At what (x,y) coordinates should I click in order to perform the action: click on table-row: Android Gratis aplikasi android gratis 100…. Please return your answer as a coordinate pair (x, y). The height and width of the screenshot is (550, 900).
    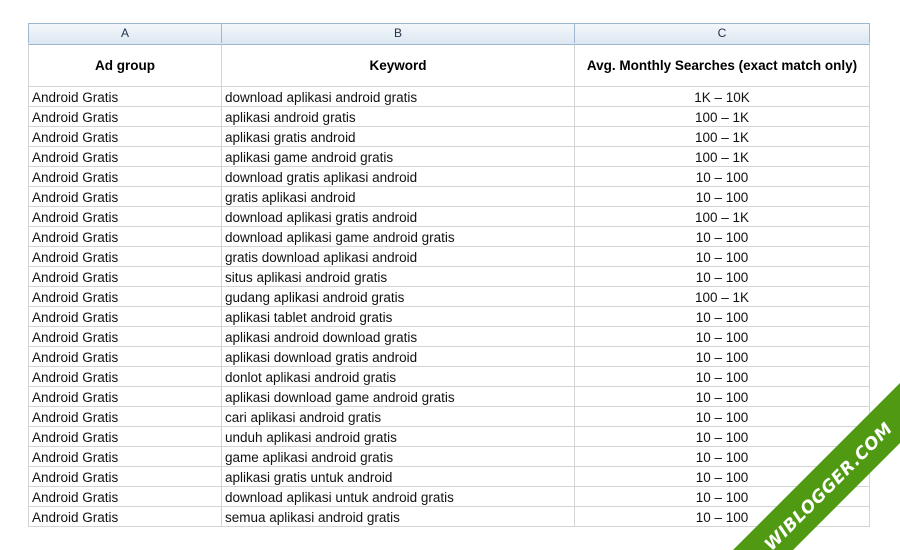
    Looking at the image, I should click on (449, 117).